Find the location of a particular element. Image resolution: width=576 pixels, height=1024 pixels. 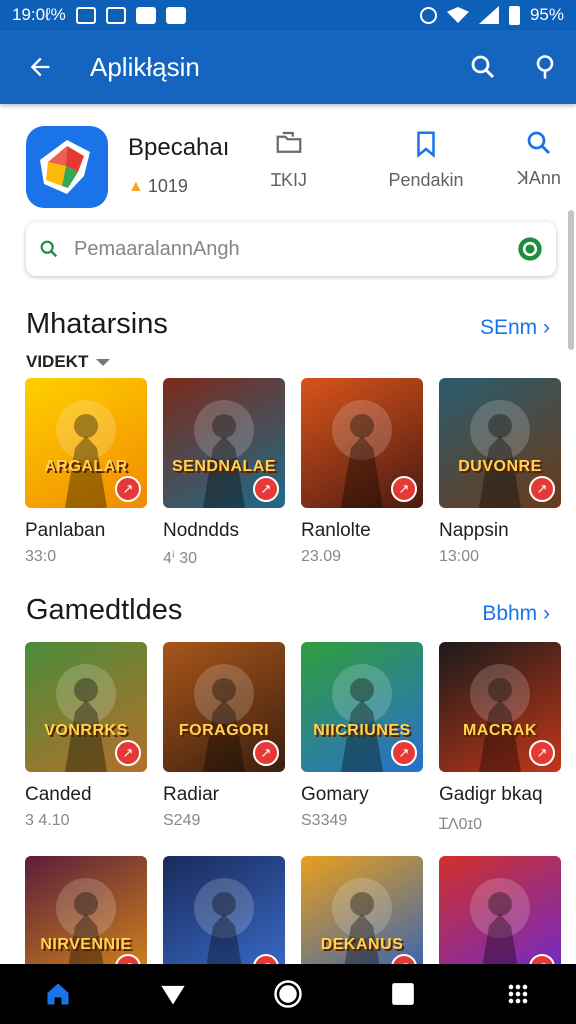

game-title: Gadigr bkaq is located at coordinates (491, 794).